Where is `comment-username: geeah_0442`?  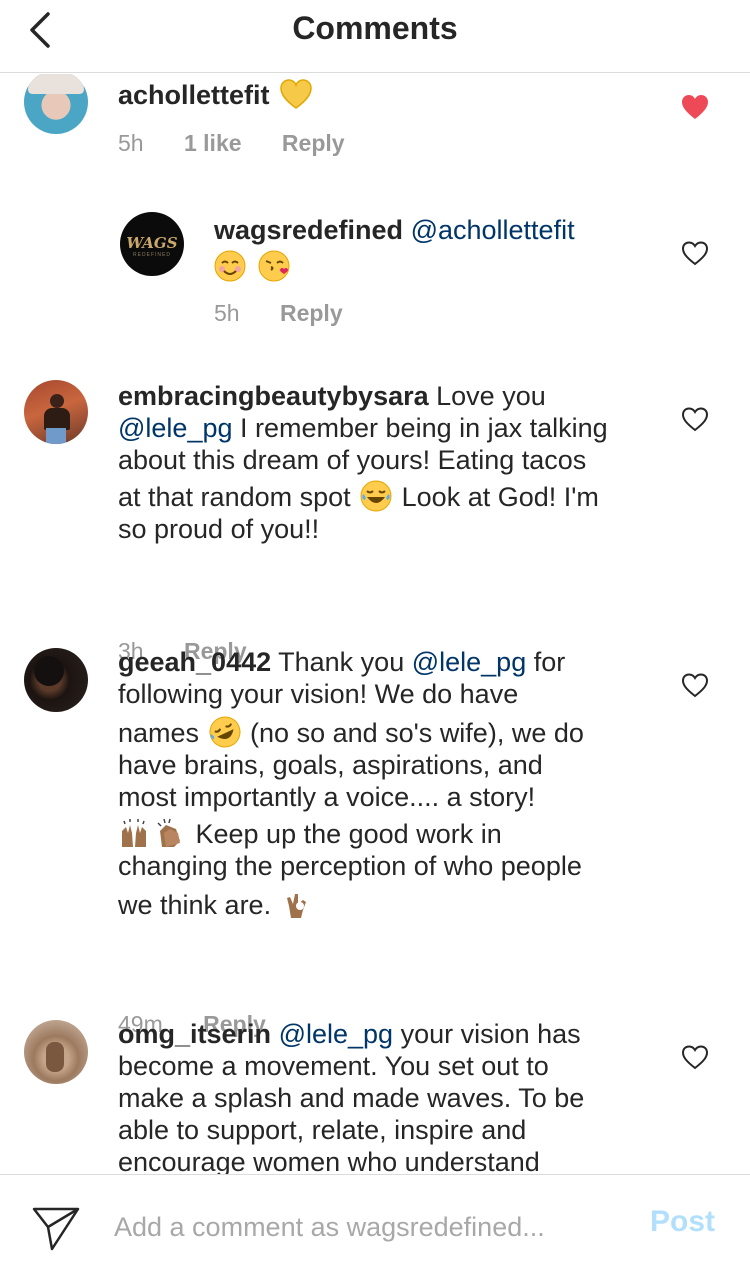 comment-username: geeah_0442 is located at coordinates (194, 662).